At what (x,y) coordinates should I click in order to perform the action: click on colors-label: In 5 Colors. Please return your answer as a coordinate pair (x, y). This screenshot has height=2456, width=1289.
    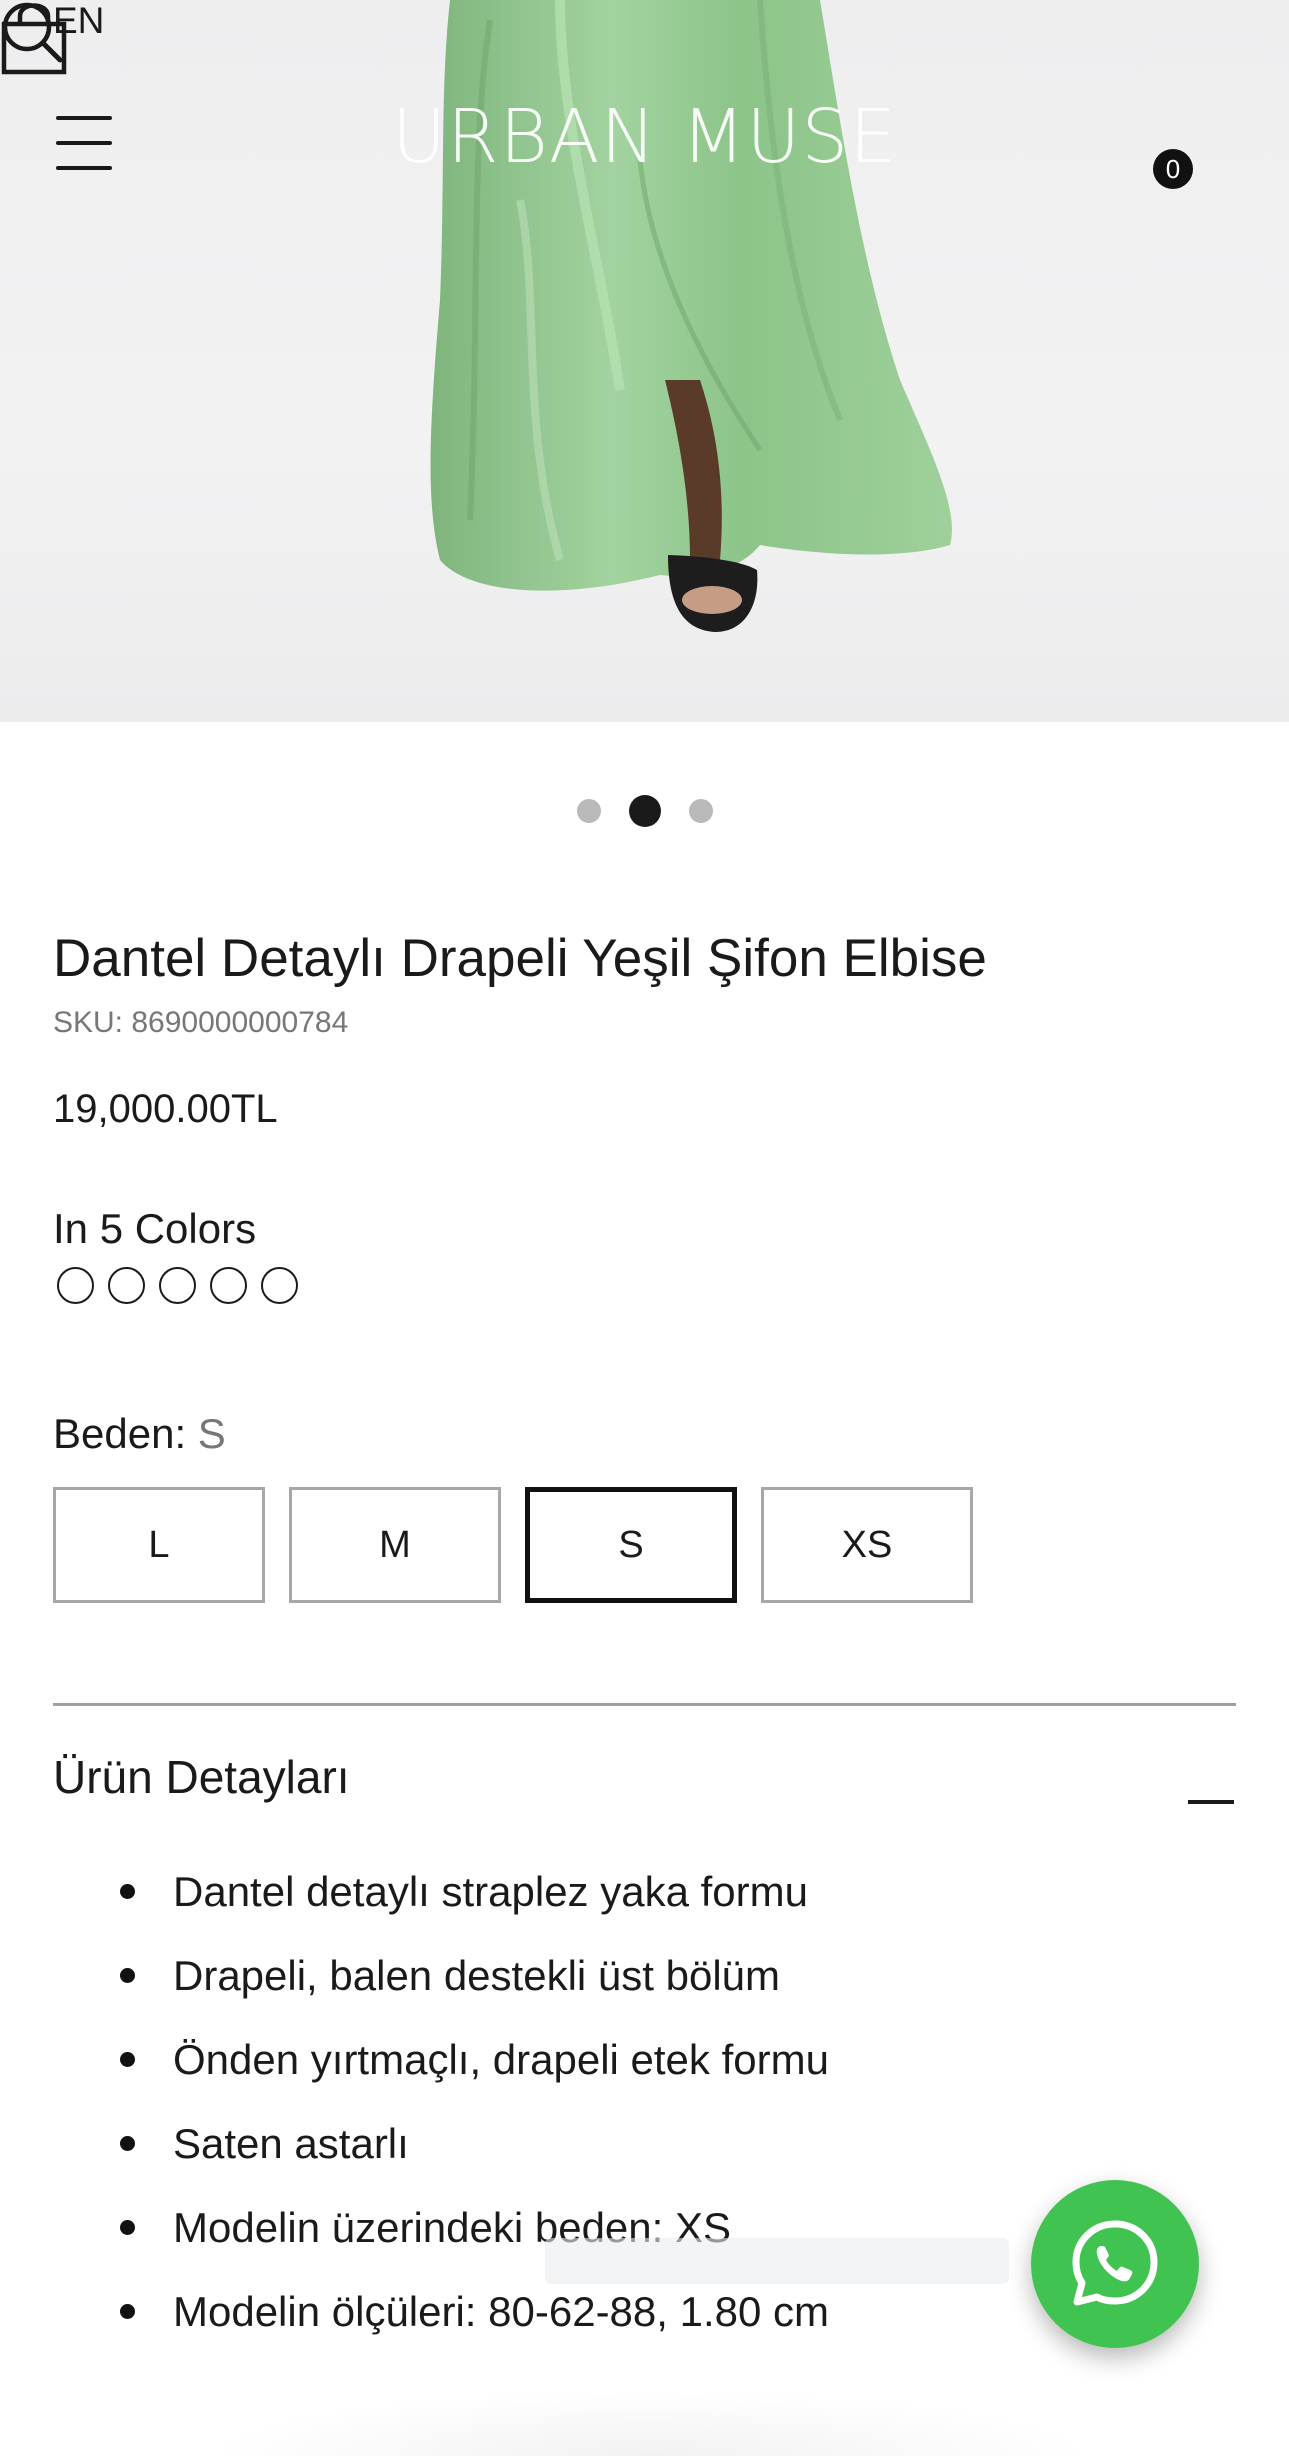
    Looking at the image, I should click on (155, 1228).